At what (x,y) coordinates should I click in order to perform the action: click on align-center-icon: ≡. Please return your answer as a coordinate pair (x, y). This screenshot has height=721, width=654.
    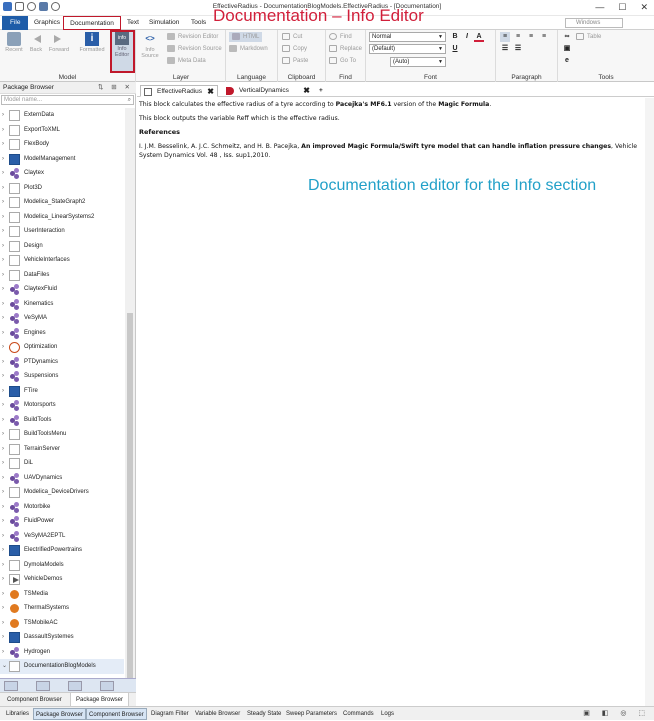
    Looking at the image, I should click on (518, 37).